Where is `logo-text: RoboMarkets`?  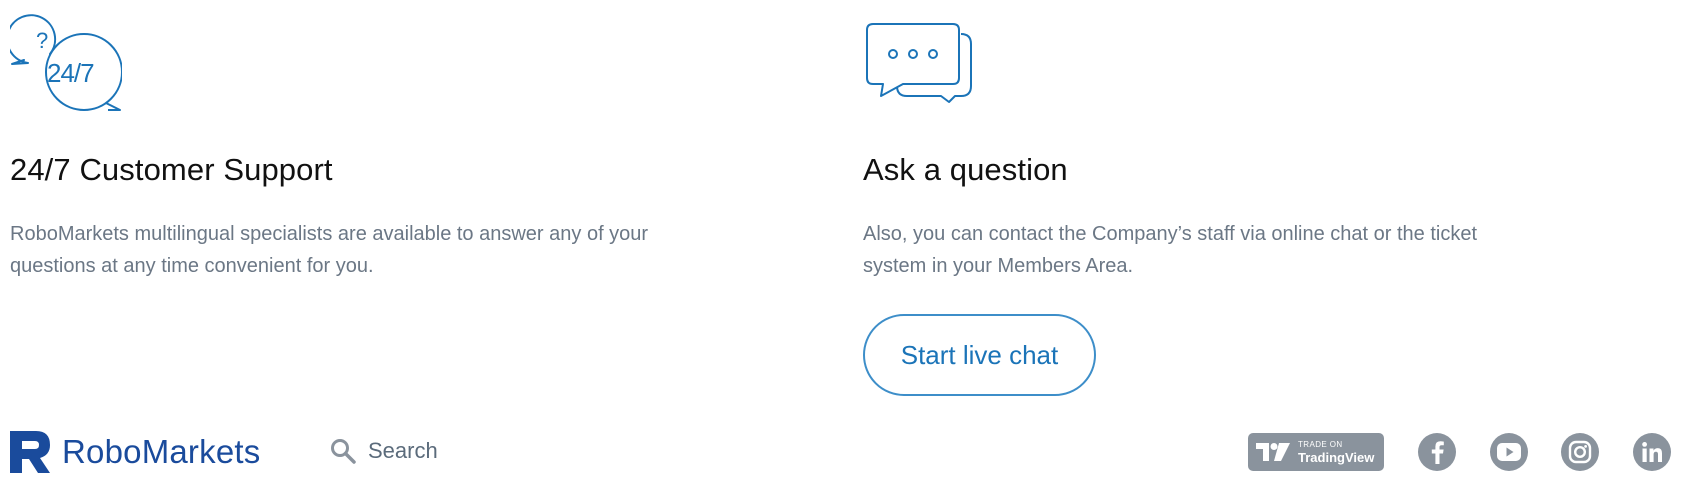 logo-text: RoboMarkets is located at coordinates (161, 451).